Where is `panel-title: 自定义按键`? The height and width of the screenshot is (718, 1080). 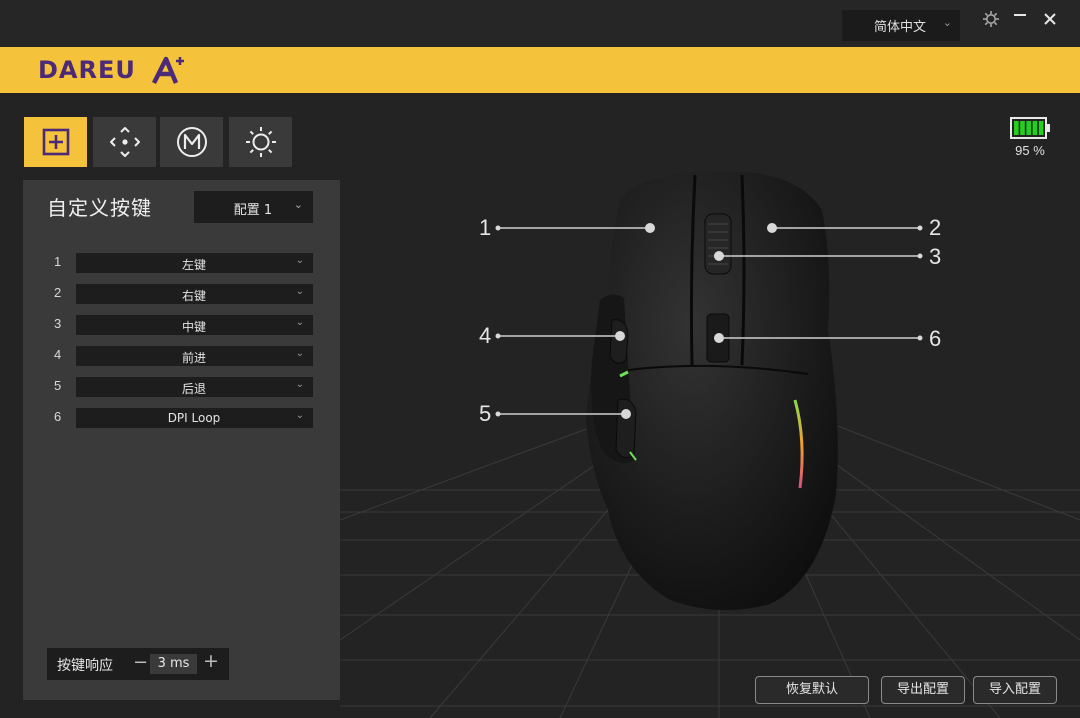 panel-title: 自定义按键 is located at coordinates (99, 208).